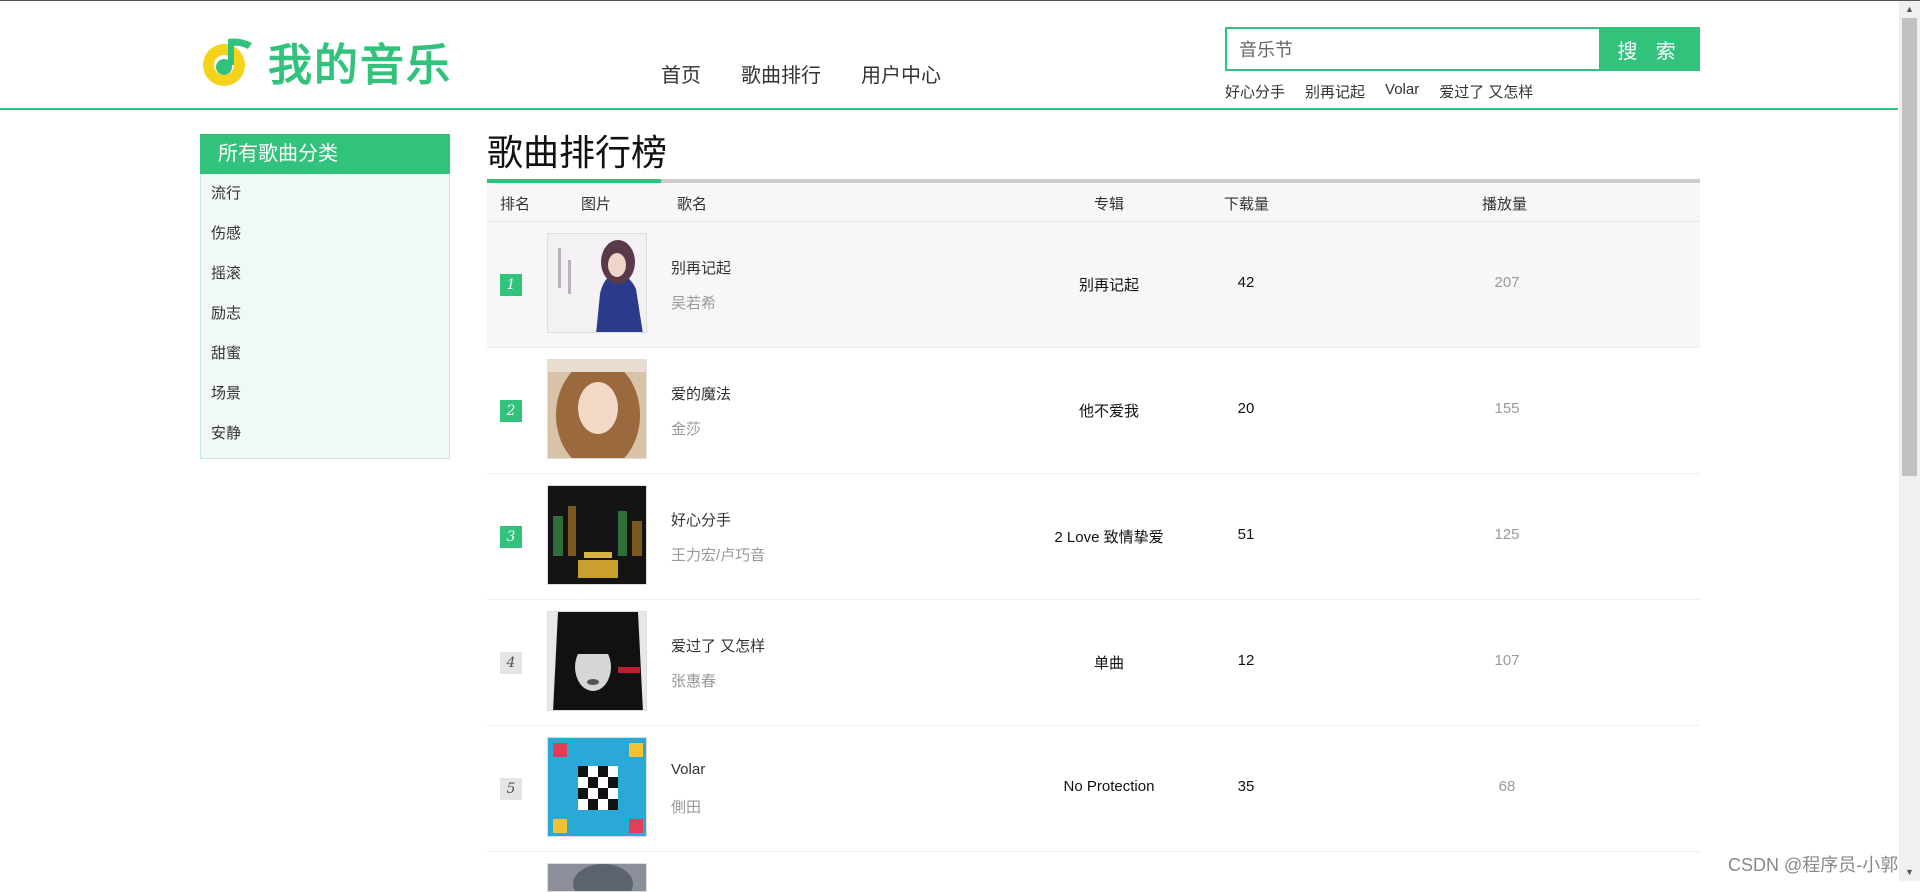  I want to click on col-image: 图片, so click(596, 204).